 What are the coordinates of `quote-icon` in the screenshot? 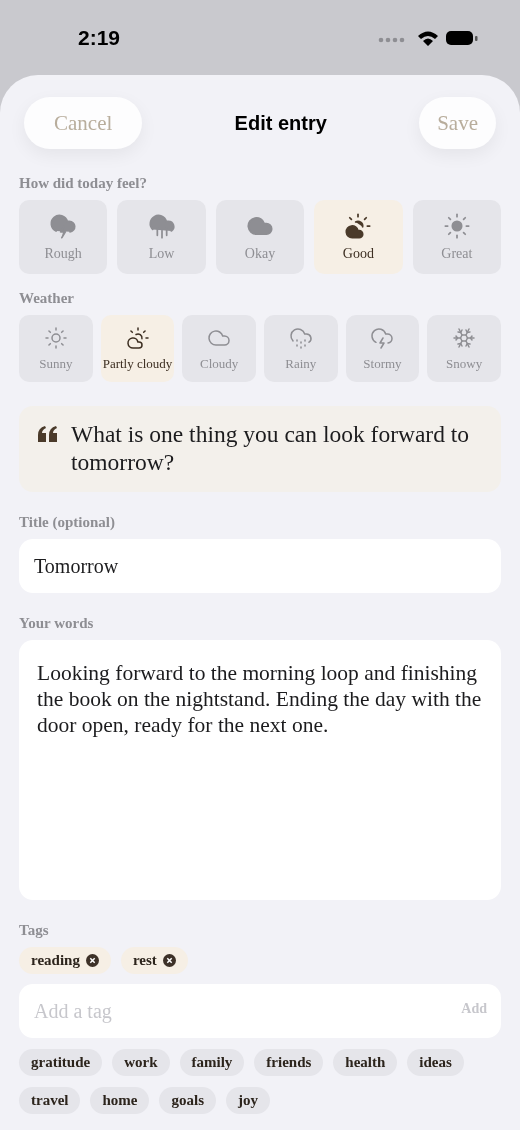 It's located at (48, 434).